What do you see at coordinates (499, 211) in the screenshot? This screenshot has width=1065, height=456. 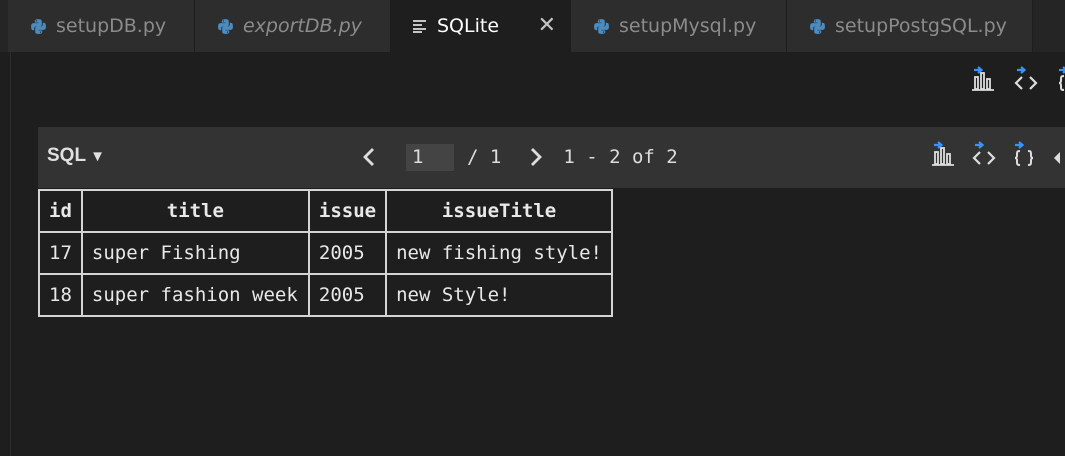 I see `column-header: issueTitle` at bounding box center [499, 211].